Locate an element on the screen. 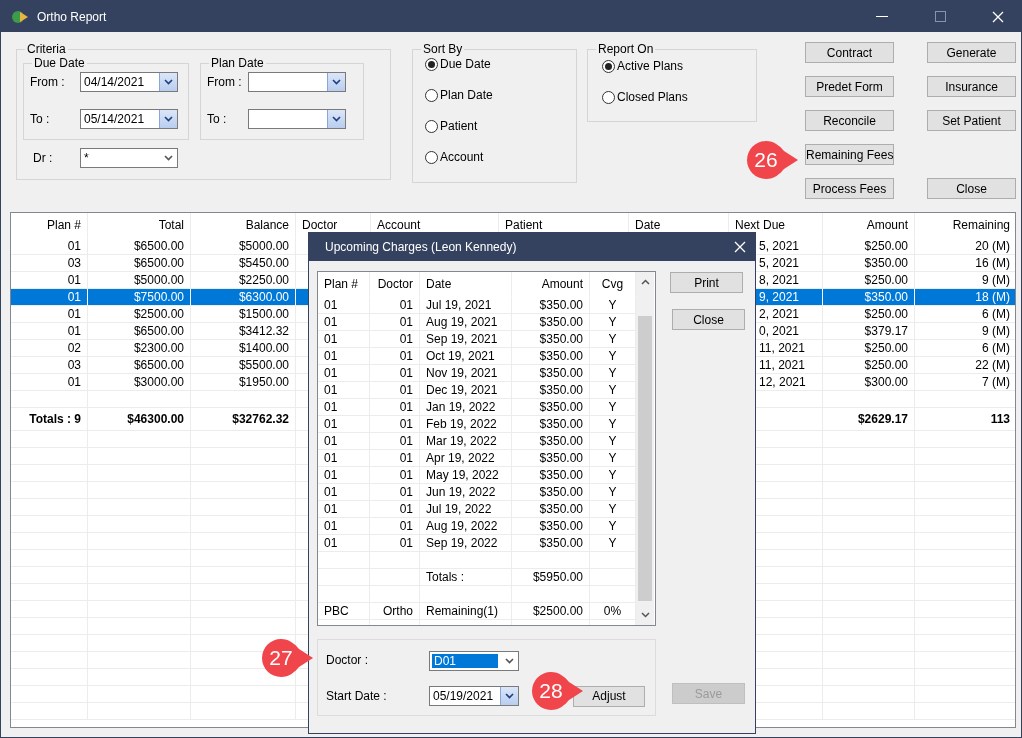 The width and height of the screenshot is (1022, 738). table-cell: Apr 19, 2022 is located at coordinates (460, 458).